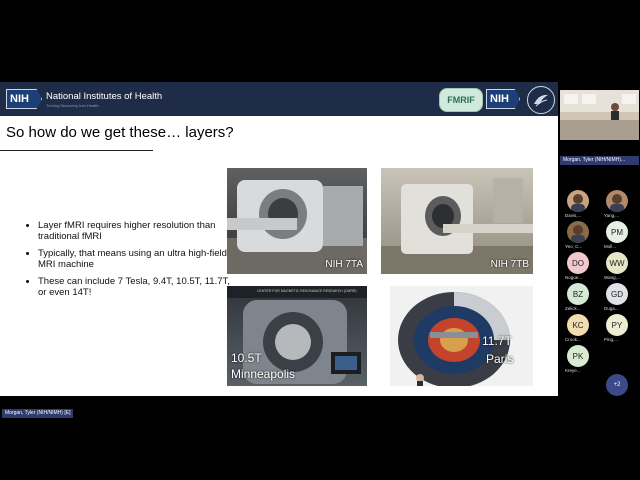 This screenshot has height=480, width=640. Describe the element at coordinates (344, 264) in the screenshot. I see `photo-caption: NIH 7TA` at that location.